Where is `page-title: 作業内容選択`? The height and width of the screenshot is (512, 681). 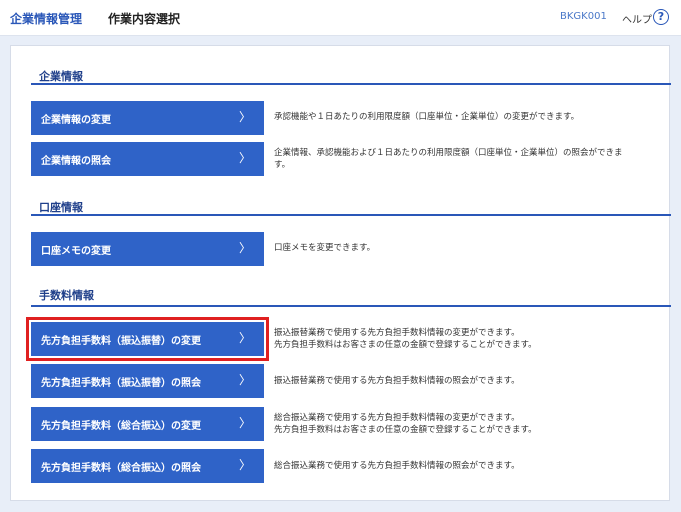 page-title: 作業内容選択 is located at coordinates (144, 19).